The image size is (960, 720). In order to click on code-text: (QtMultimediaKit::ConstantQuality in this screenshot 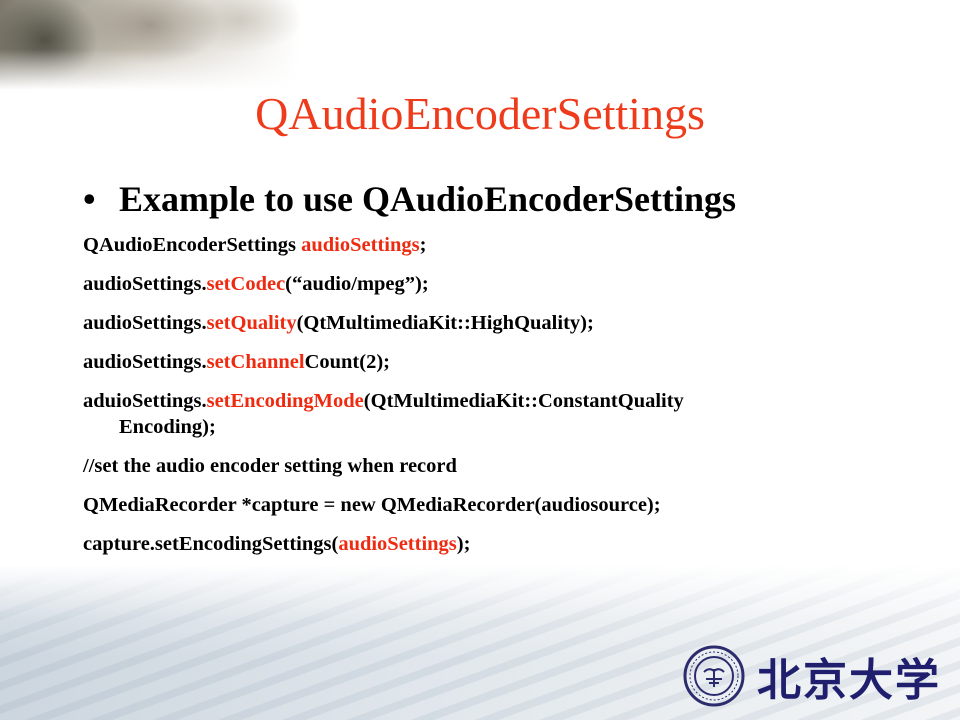, I will do `click(523, 401)`.